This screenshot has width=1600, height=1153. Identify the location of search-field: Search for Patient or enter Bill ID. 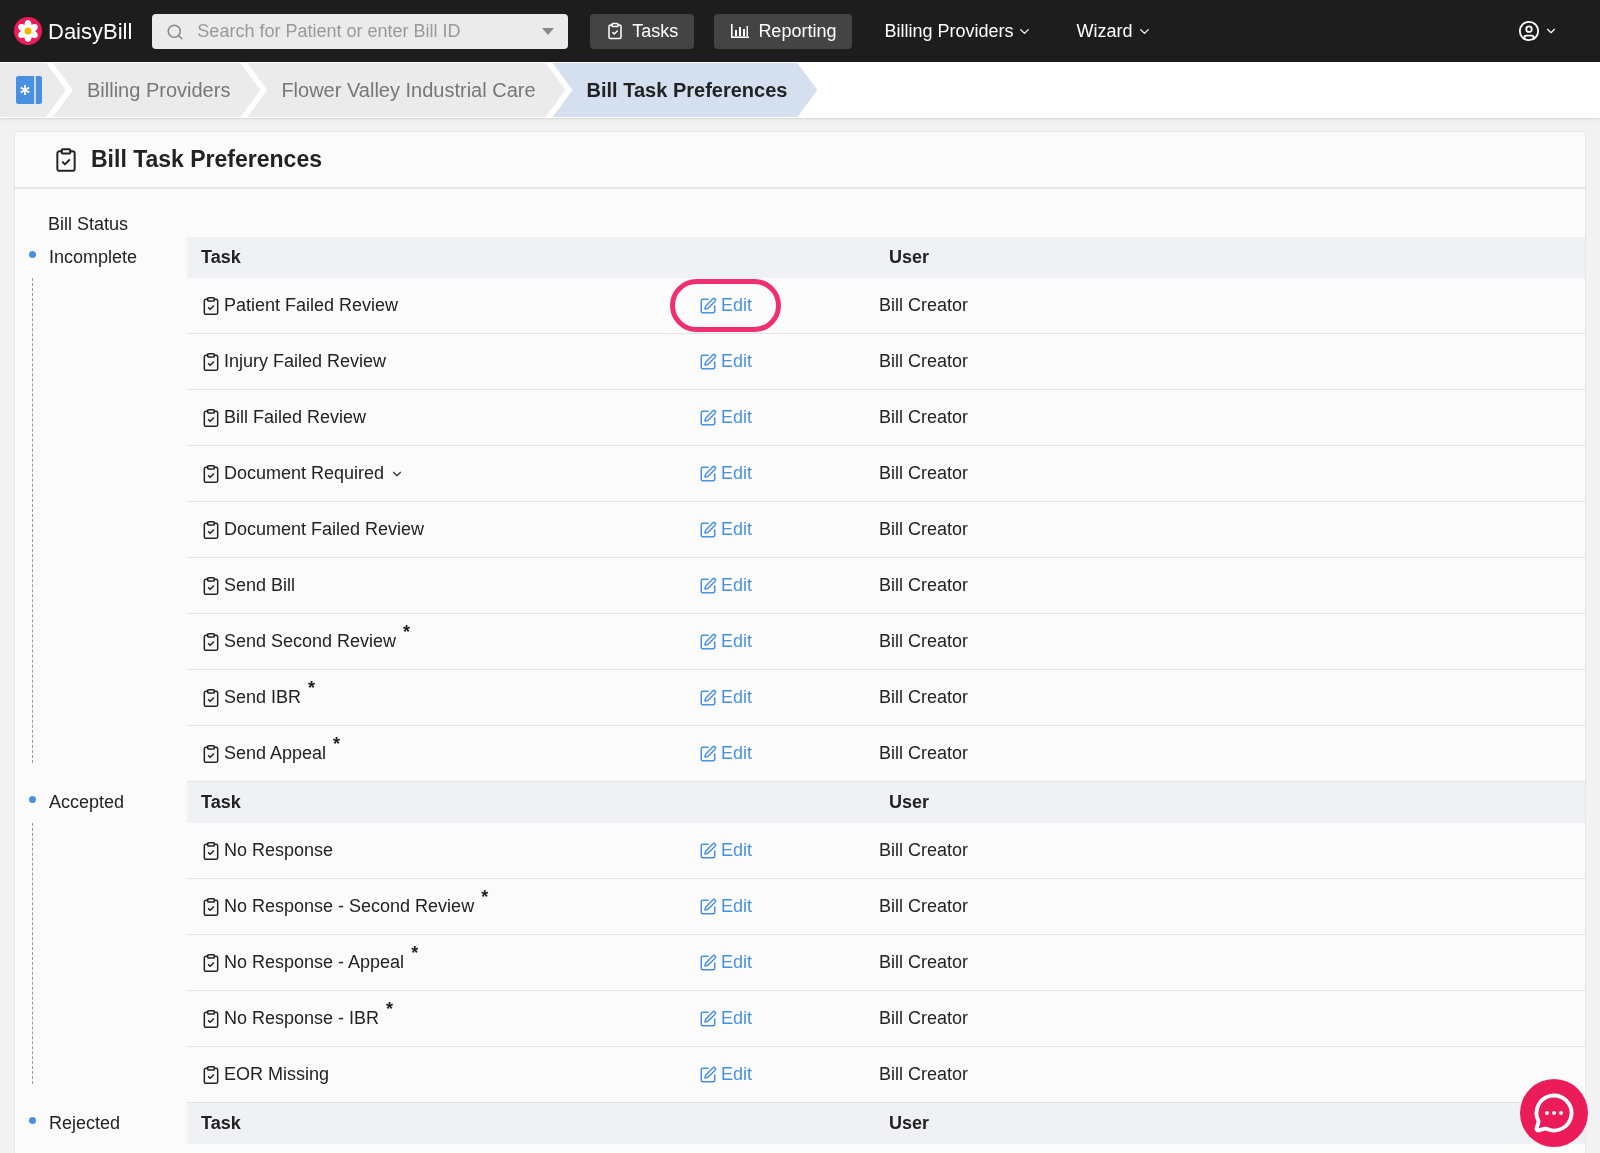
(360, 31).